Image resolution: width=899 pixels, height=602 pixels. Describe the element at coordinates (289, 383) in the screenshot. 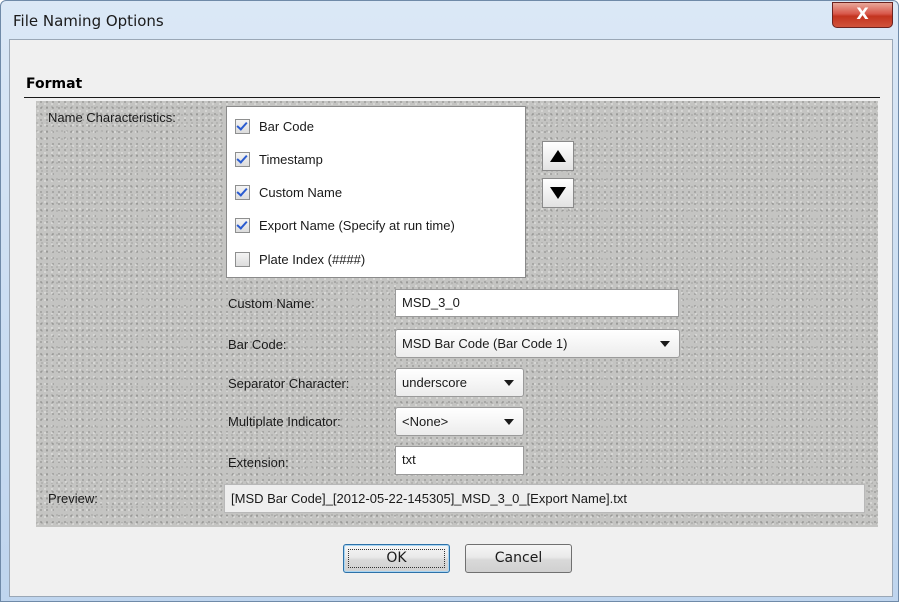

I see `separator-label: Separator Character:` at that location.